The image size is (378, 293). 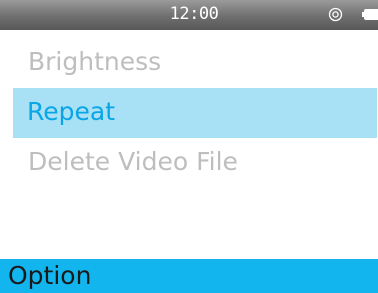 I want to click on screen-title: Option, so click(x=50, y=275).